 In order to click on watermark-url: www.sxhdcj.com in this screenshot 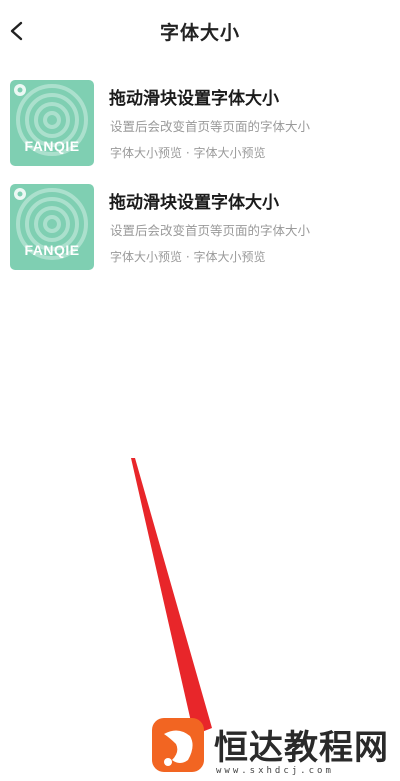, I will do `click(275, 771)`.